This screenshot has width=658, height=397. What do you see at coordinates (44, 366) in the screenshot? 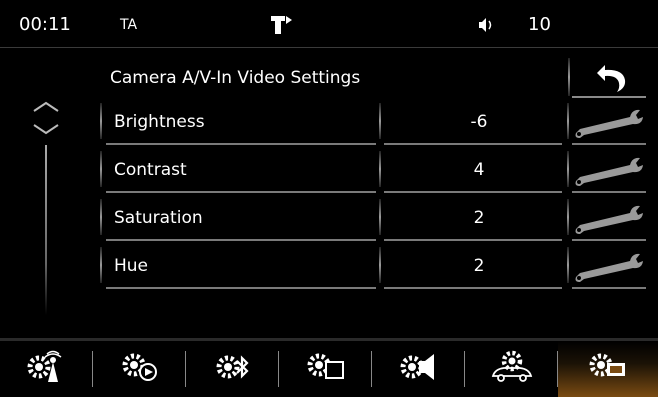
I see `gear-antenna-icon` at bounding box center [44, 366].